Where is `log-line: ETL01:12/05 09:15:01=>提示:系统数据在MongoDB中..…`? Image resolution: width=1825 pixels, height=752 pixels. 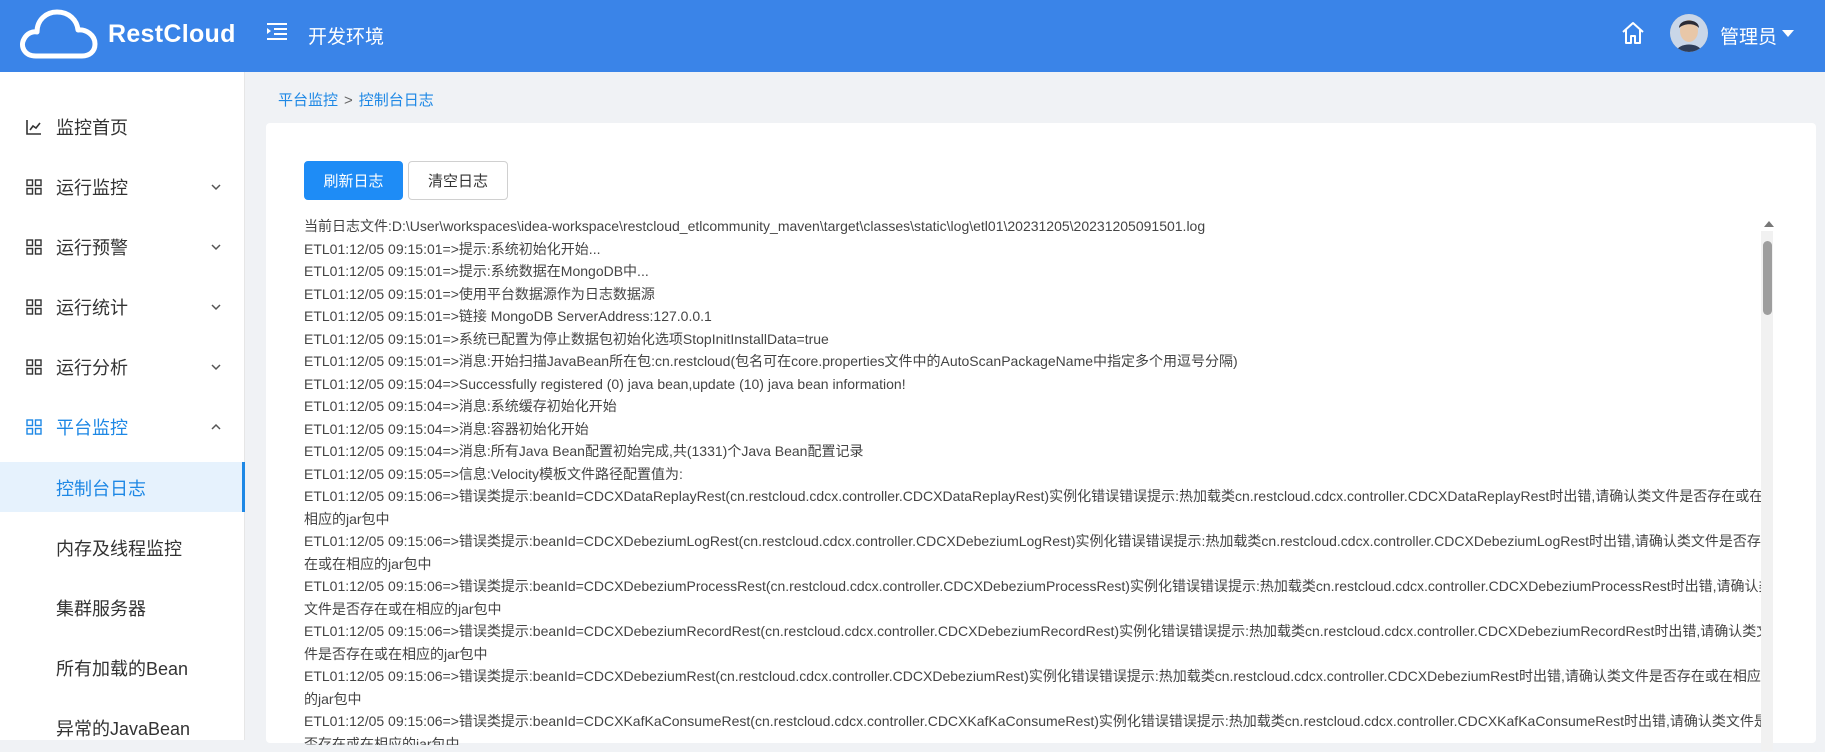 log-line: ETL01:12/05 09:15:01=>提示:系统数据在MongoDB中..… is located at coordinates (476, 271).